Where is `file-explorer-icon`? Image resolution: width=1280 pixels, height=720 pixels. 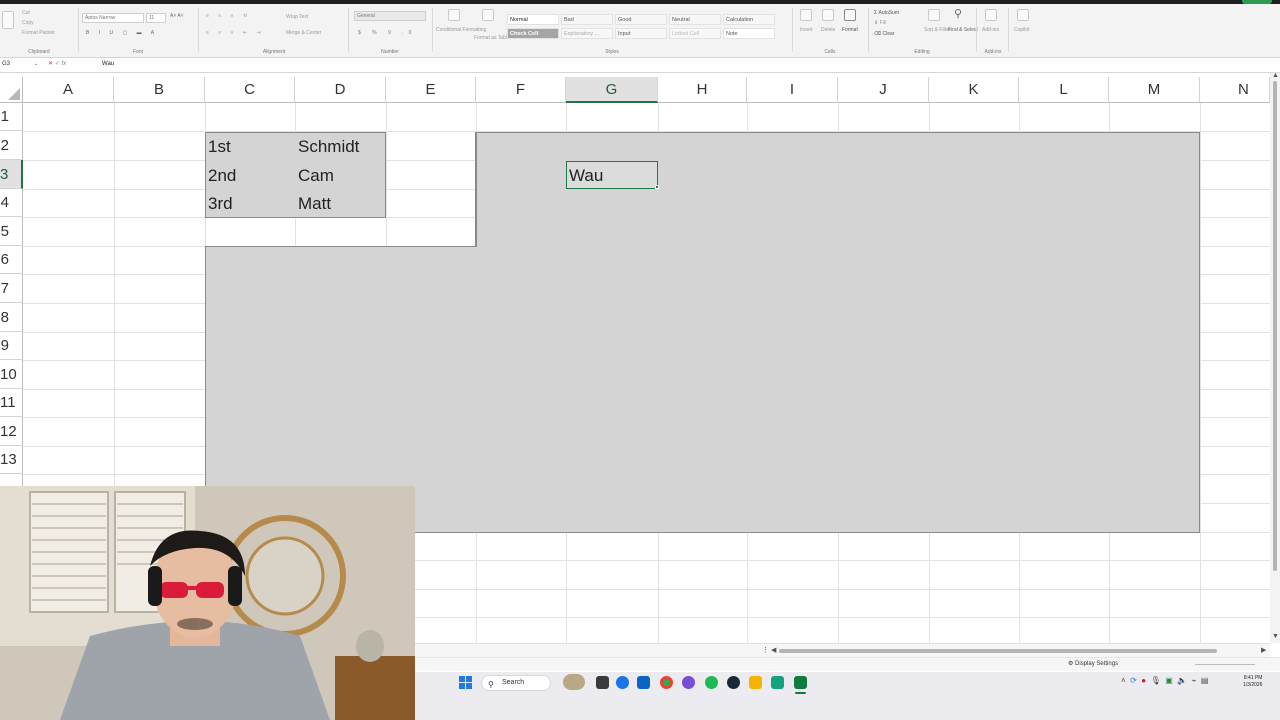
file-explorer-icon is located at coordinates (643, 682).